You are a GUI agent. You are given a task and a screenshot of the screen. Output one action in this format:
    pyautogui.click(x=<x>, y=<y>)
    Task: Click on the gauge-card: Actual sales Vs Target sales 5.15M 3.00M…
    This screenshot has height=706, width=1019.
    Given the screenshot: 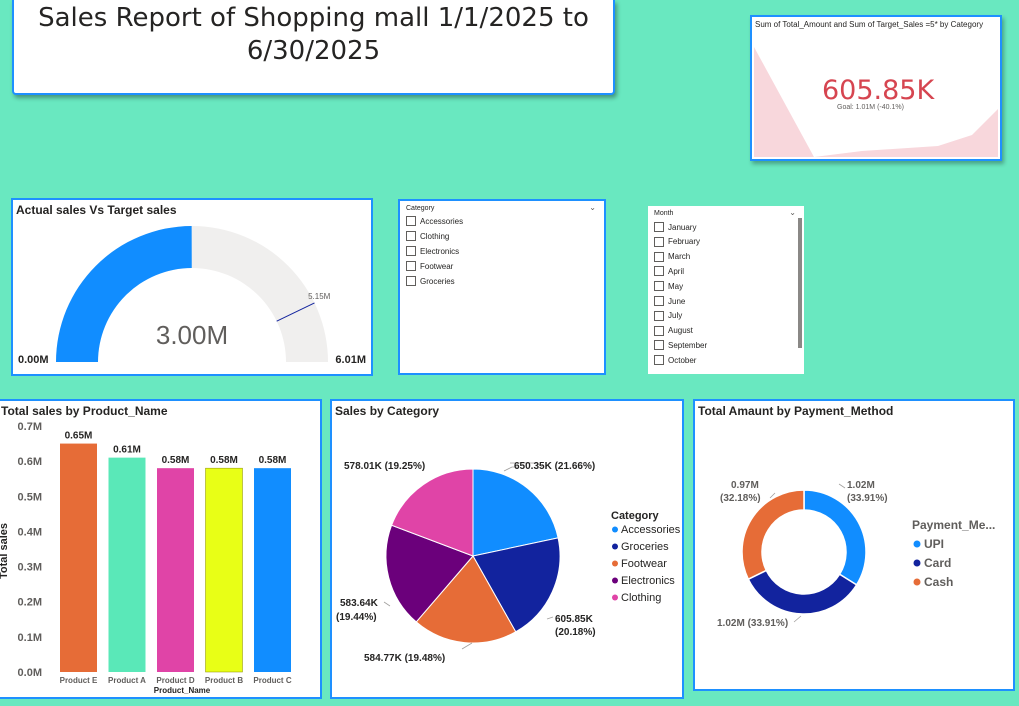 What is the action you would take?
    pyautogui.click(x=192, y=287)
    